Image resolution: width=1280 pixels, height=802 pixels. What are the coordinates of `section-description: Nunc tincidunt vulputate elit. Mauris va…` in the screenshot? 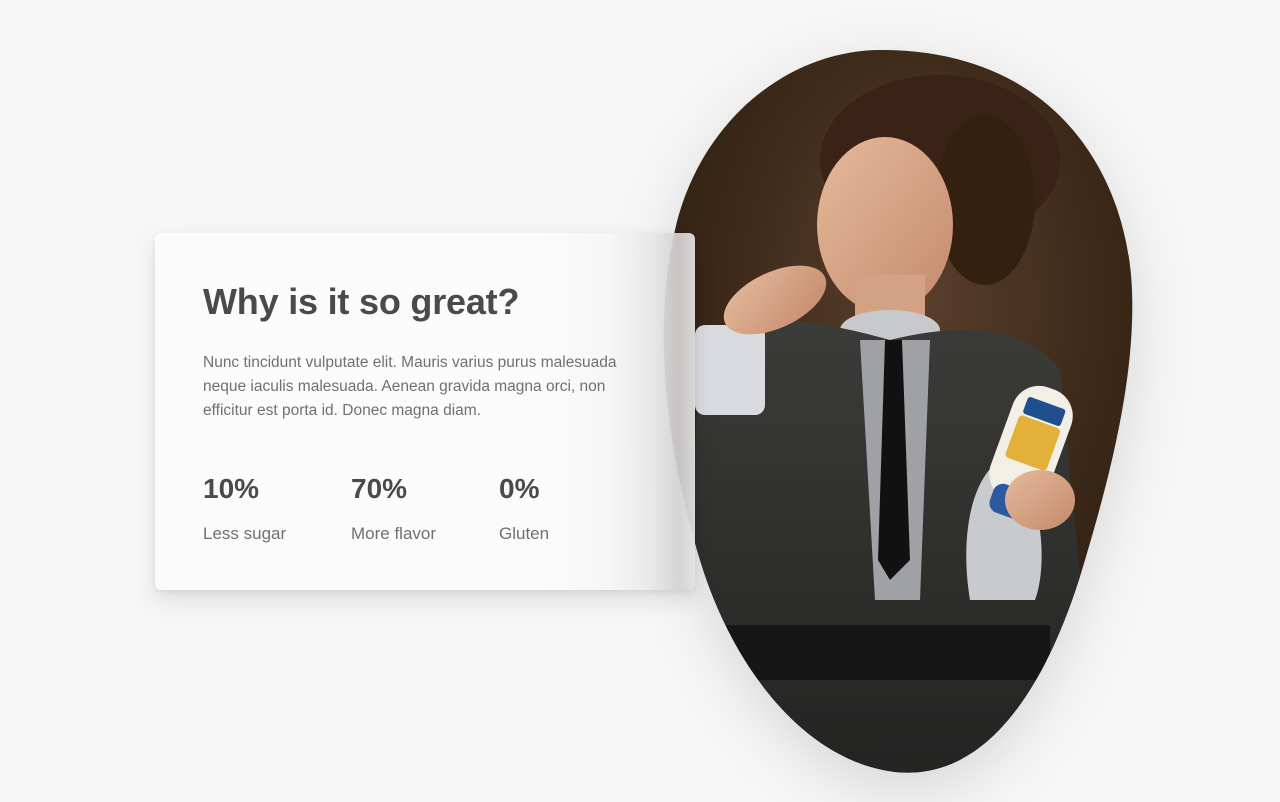 It's located at (410, 386).